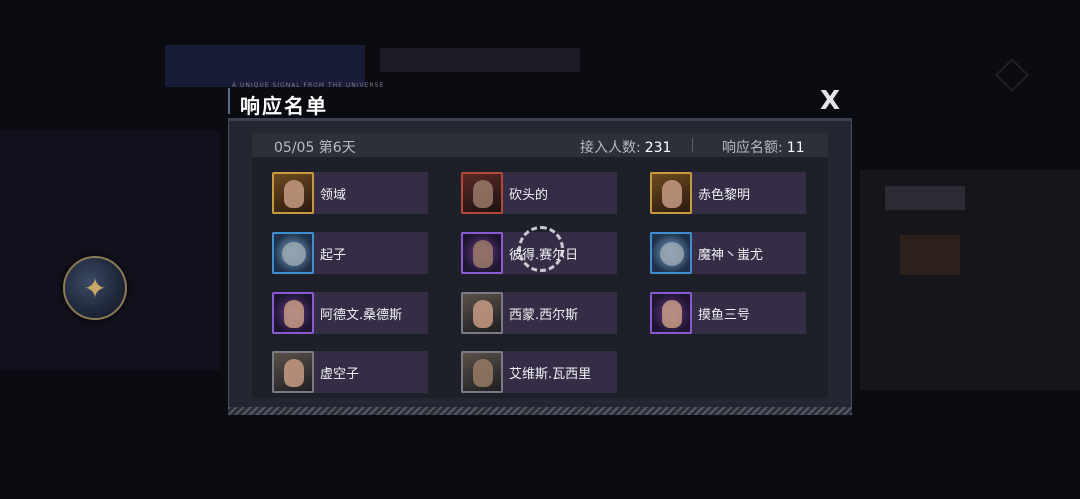 Image resolution: width=1080 pixels, height=499 pixels. What do you see at coordinates (540, 411) in the screenshot?
I see `panel-bottom-stripe` at bounding box center [540, 411].